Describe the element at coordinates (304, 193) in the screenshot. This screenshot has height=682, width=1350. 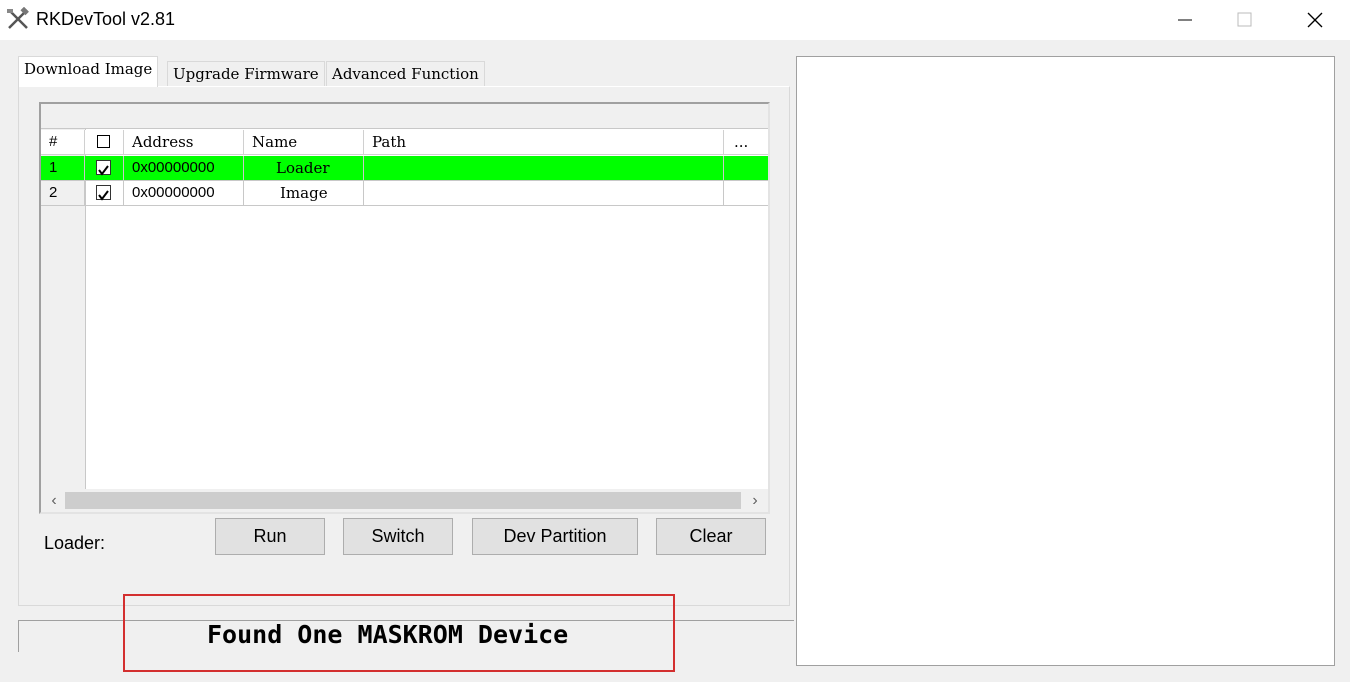
I see `row-name: Image` at that location.